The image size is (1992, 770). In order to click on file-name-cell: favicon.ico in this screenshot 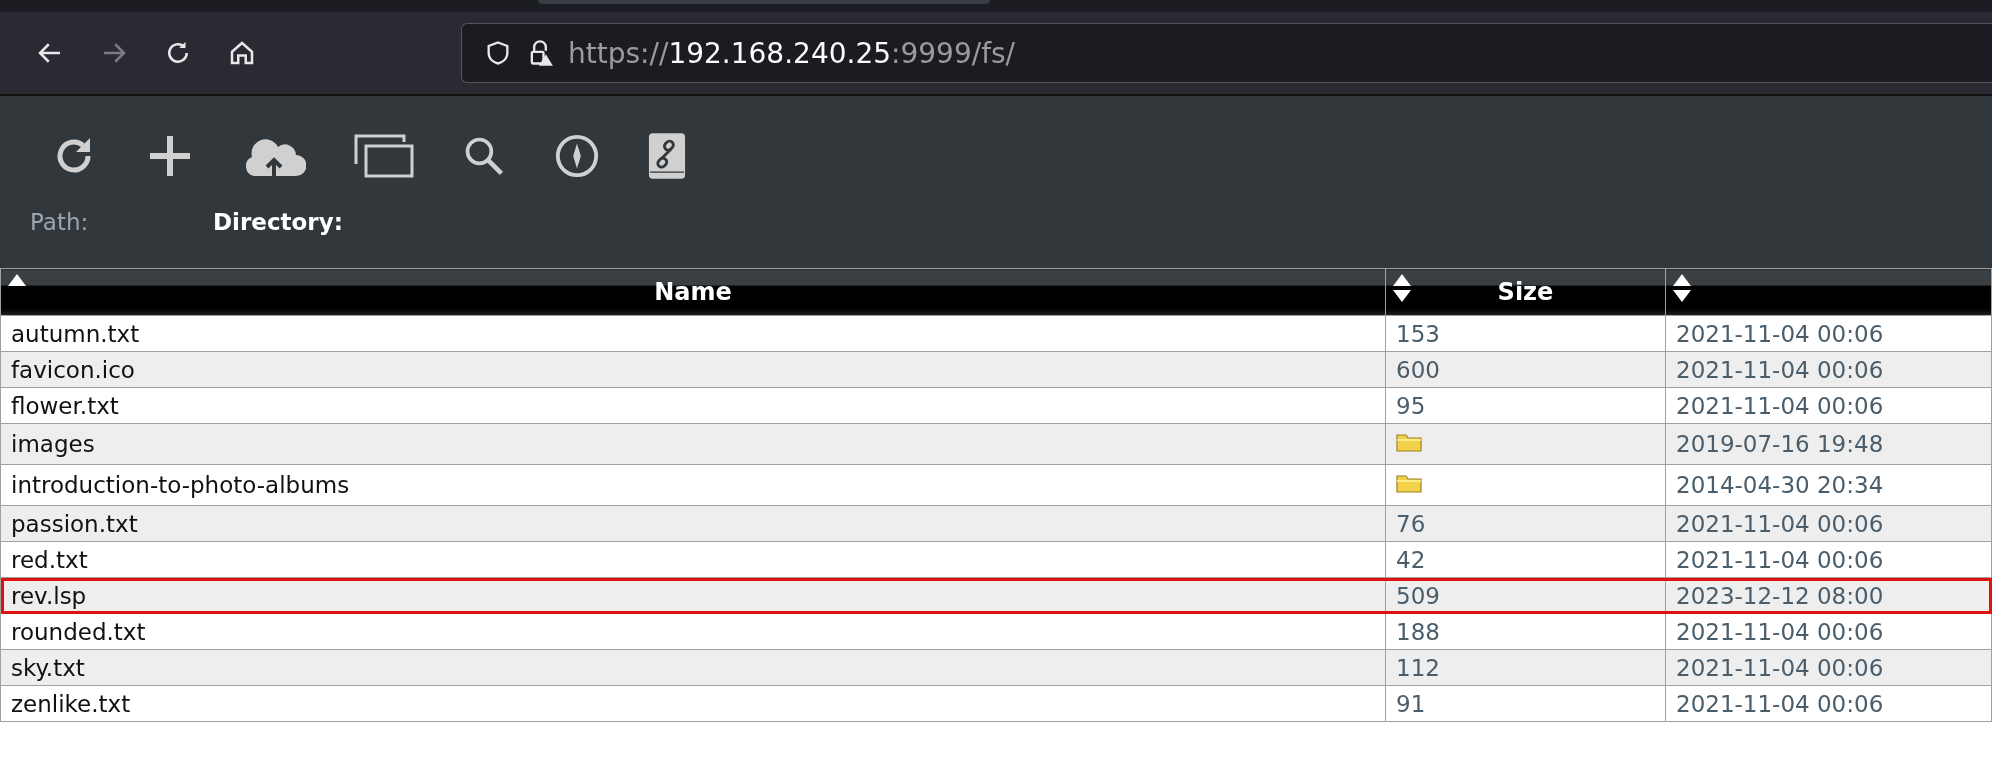, I will do `click(693, 369)`.